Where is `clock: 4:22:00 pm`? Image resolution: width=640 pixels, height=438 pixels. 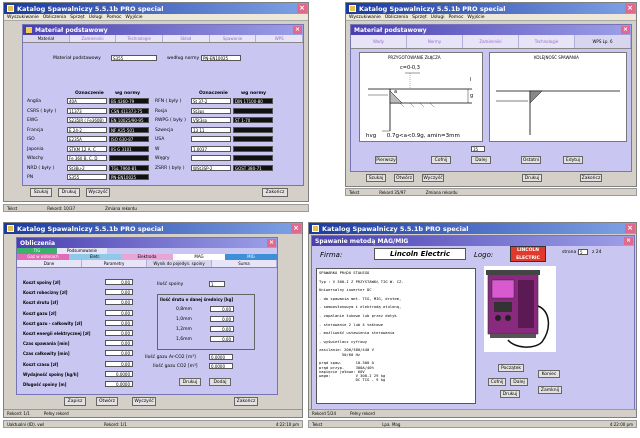
clock: 4:22:00 pm is located at coordinates (621, 424).